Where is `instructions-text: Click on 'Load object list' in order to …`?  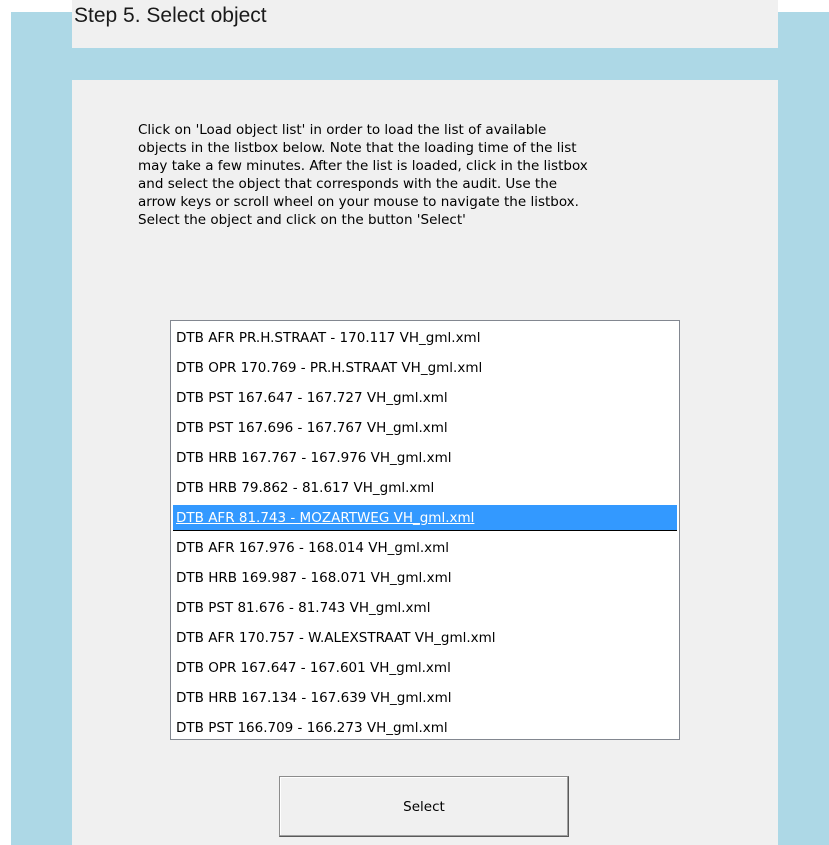
instructions-text: Click on 'Load object list' in order to … is located at coordinates (363, 175).